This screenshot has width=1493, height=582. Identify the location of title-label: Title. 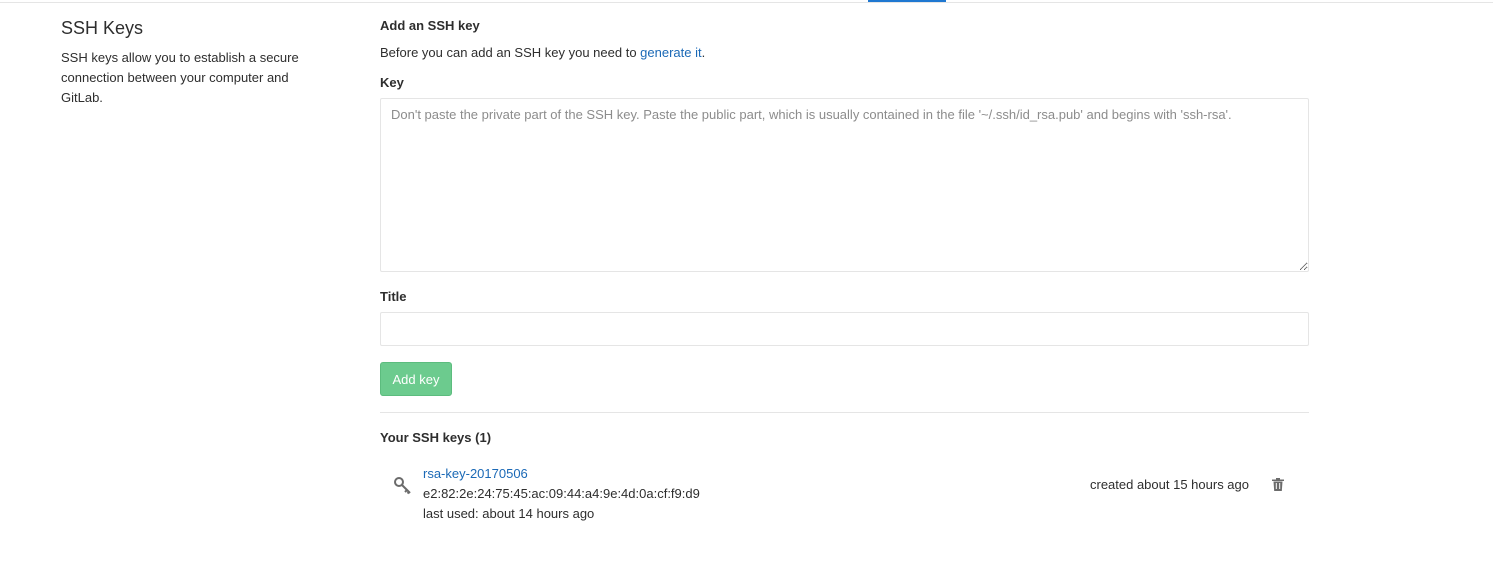
(393, 296).